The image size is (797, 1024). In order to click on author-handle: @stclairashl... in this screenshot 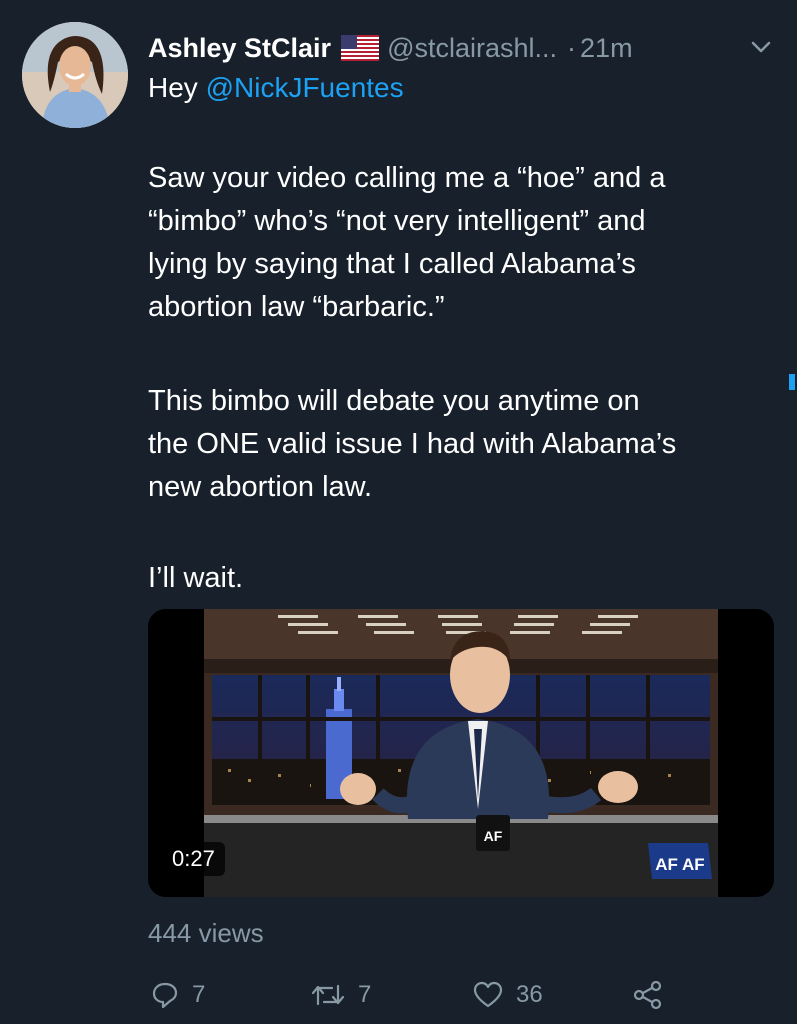, I will do `click(472, 48)`.